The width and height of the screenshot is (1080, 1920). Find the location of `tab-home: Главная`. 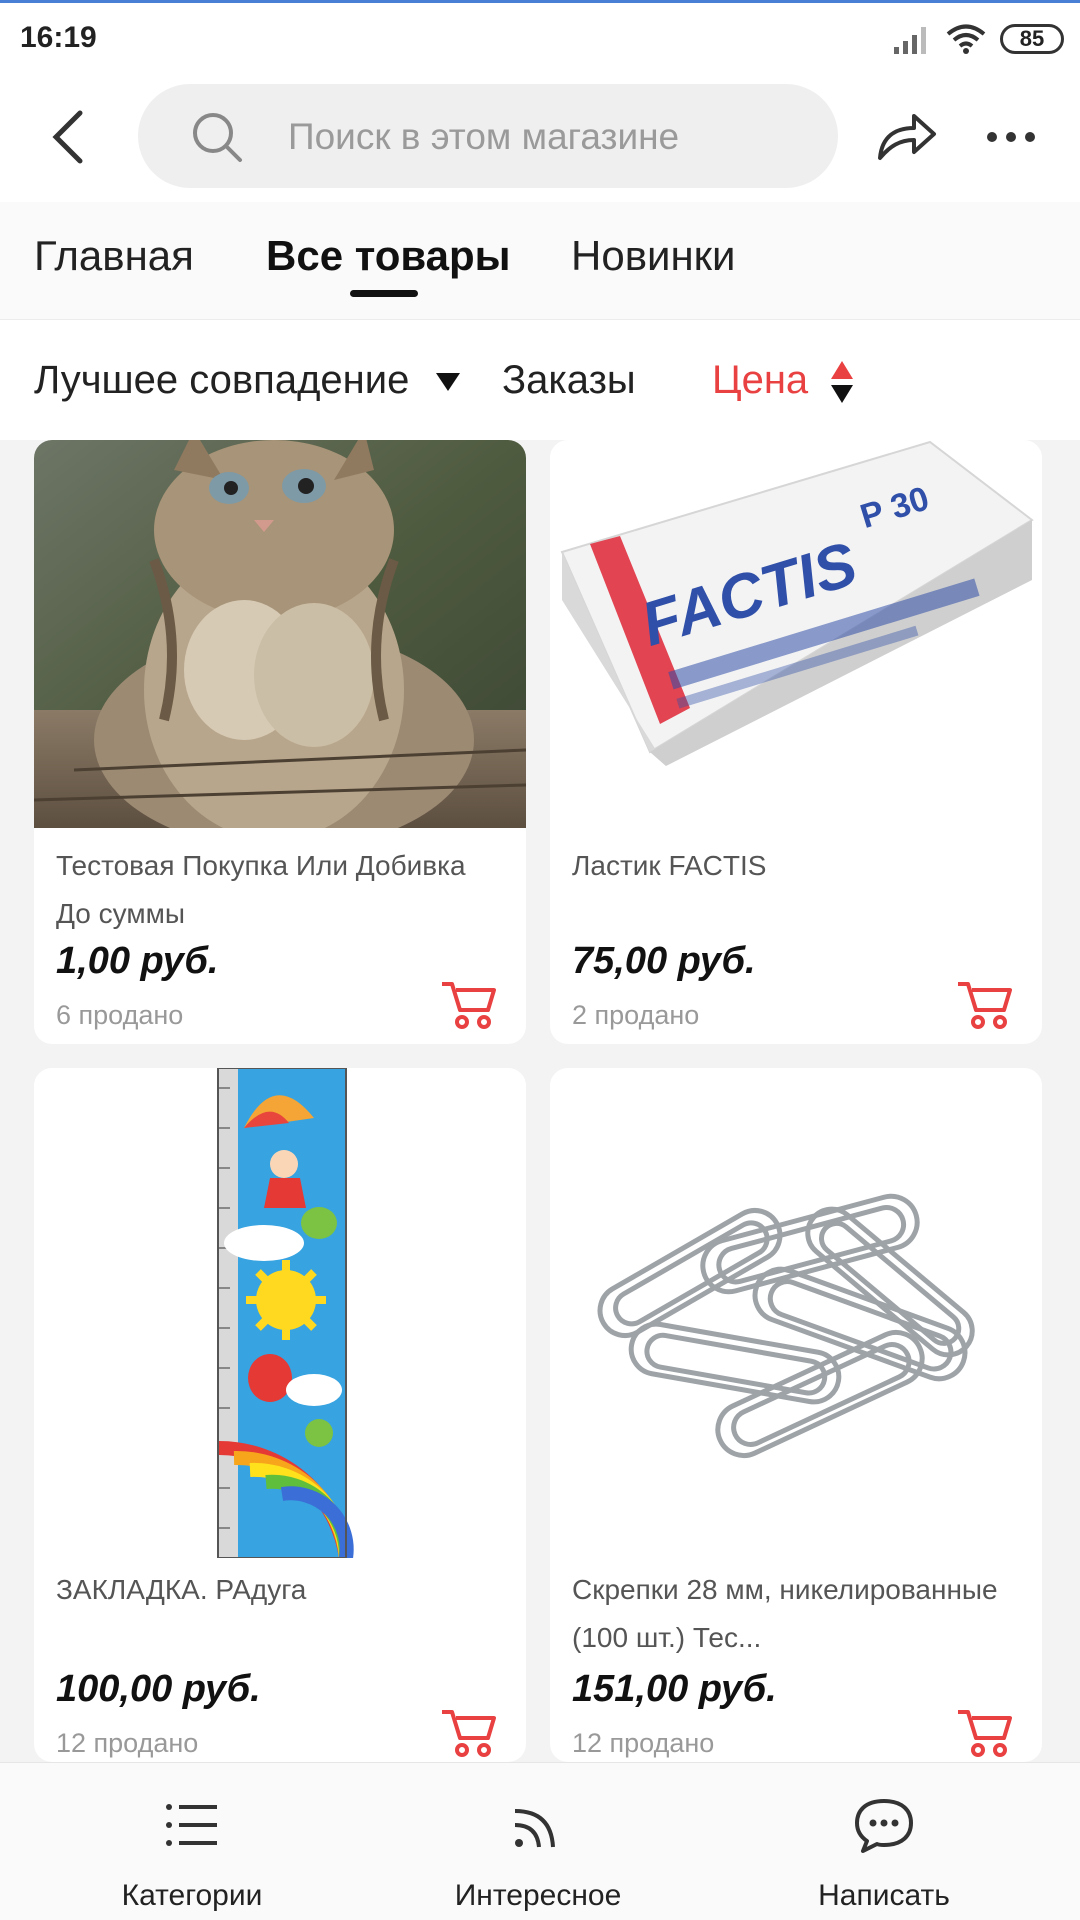

tab-home: Главная is located at coordinates (114, 256).